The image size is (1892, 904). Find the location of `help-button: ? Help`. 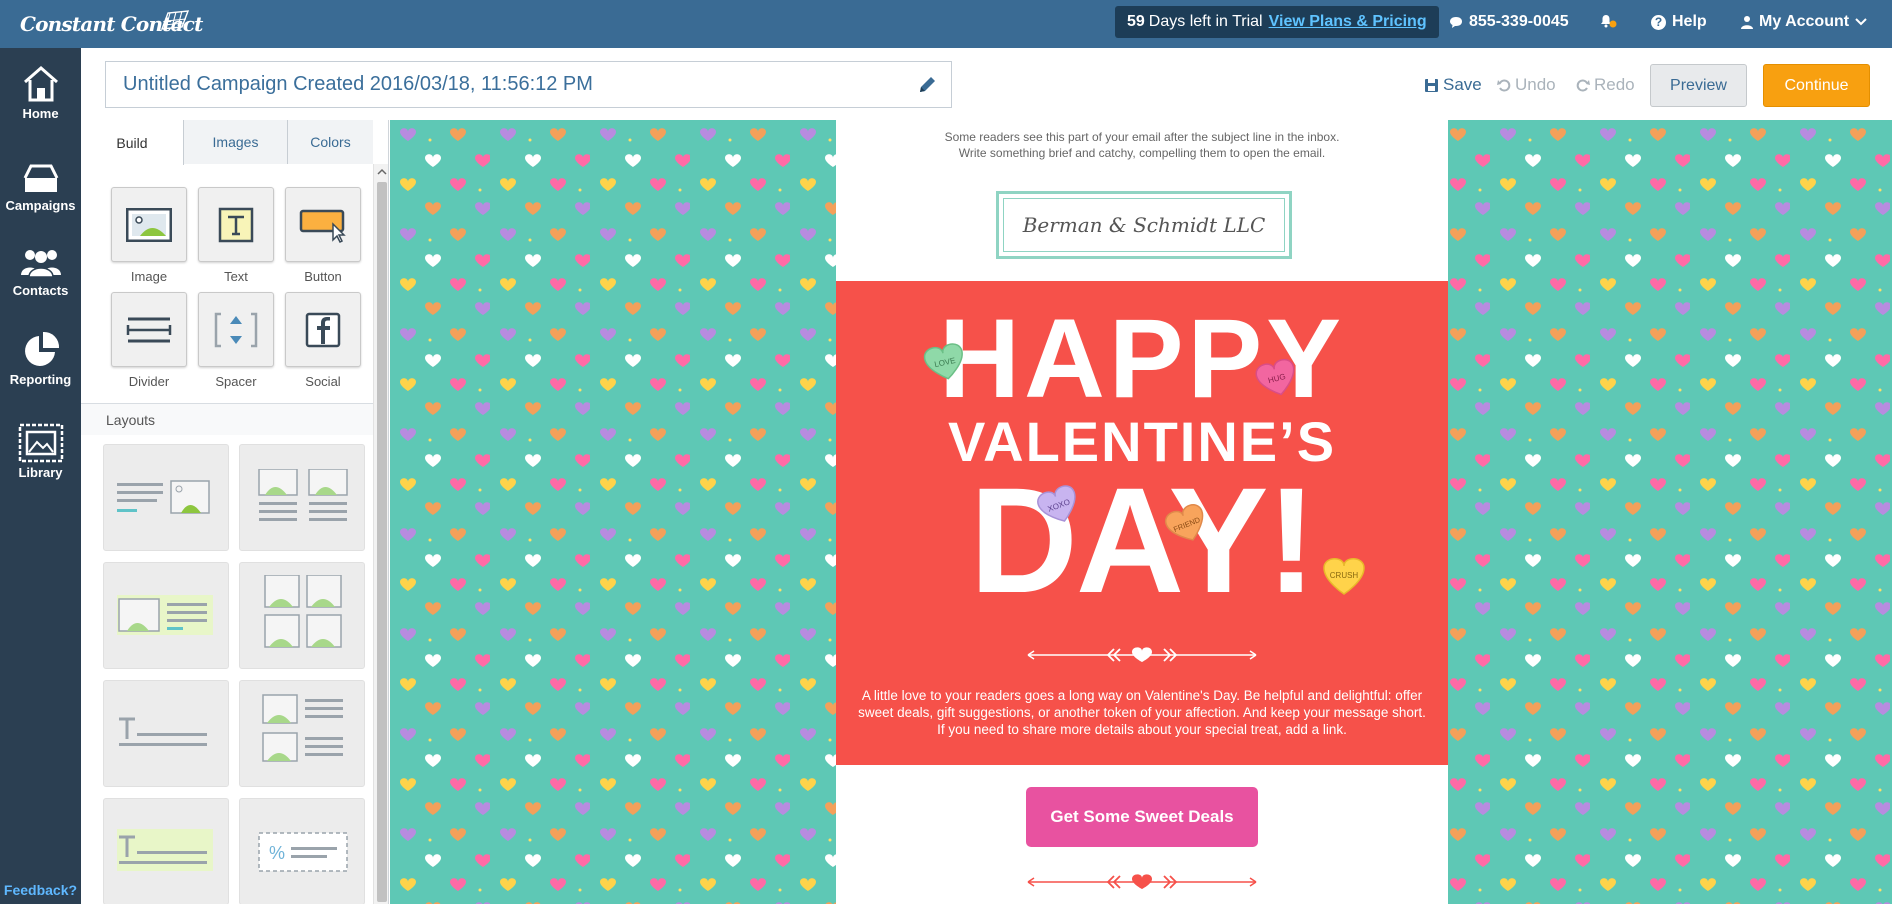

help-button: ? Help is located at coordinates (1679, 22).